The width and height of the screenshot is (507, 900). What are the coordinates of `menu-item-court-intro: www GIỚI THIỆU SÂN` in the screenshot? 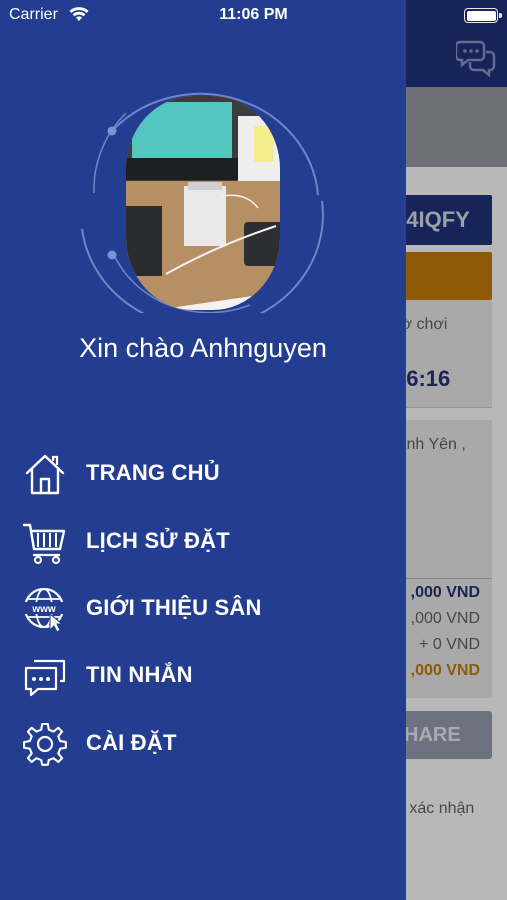 It's located at (203, 609).